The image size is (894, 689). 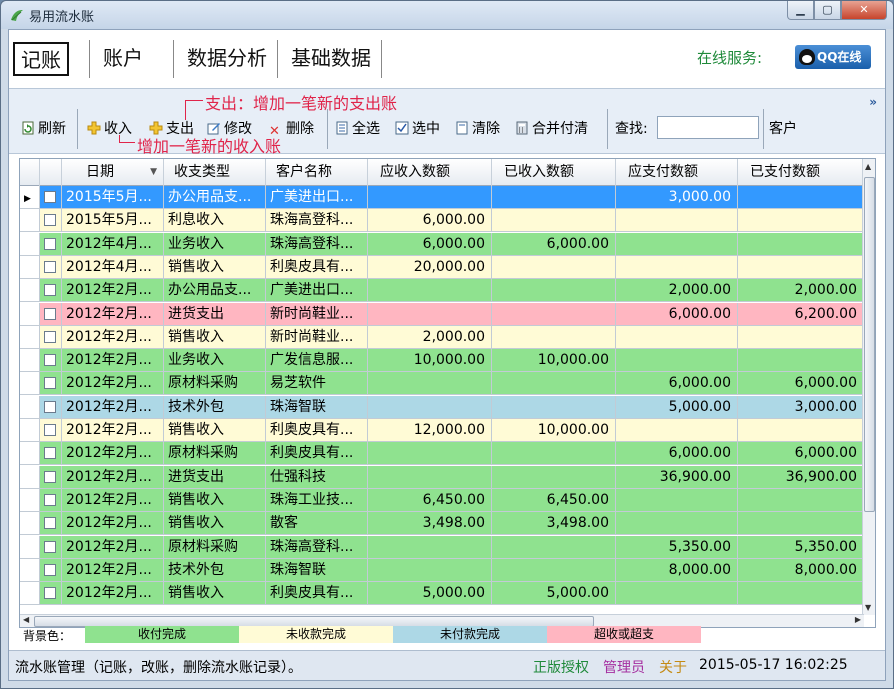 I want to click on table-row: 2012年2月... 进货支出 仕强科技 36,900.00 36,900.00, so click(x=442, y=477).